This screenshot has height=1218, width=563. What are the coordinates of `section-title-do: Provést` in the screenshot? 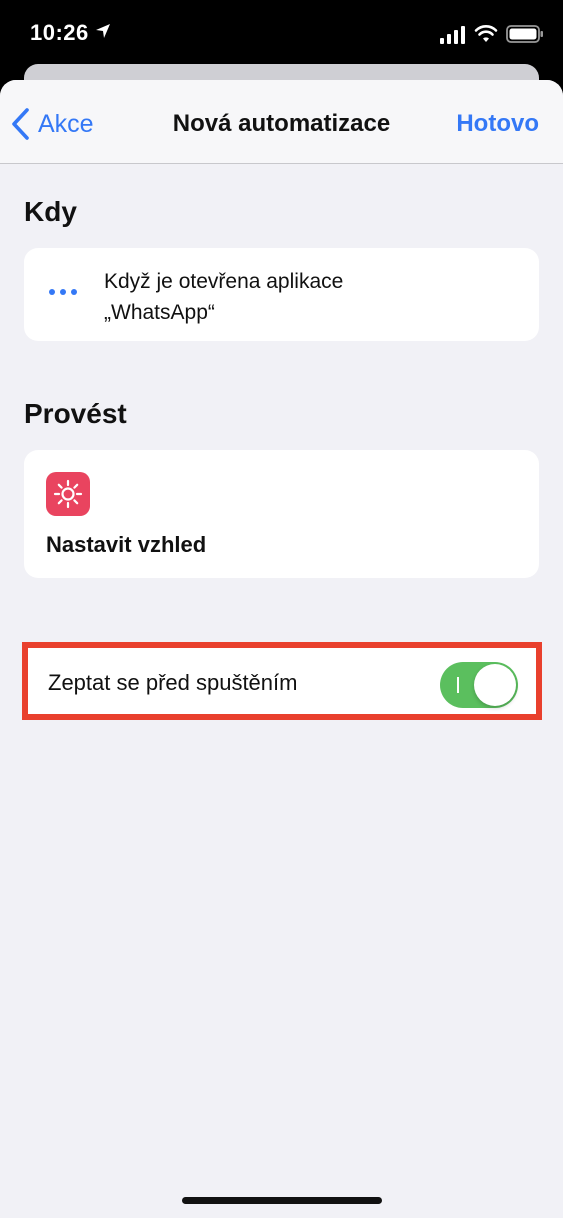 It's located at (75, 413).